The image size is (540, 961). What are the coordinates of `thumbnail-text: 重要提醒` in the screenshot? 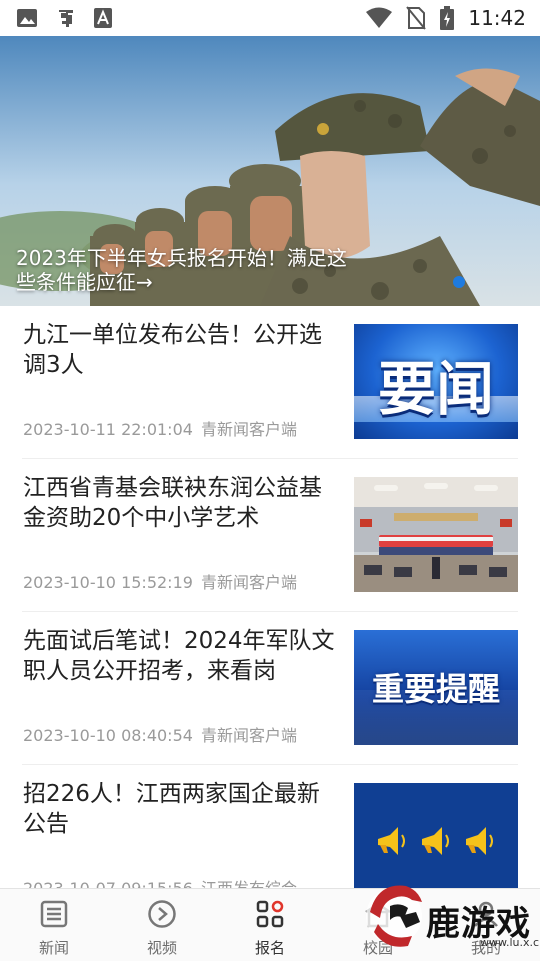 It's located at (435, 689).